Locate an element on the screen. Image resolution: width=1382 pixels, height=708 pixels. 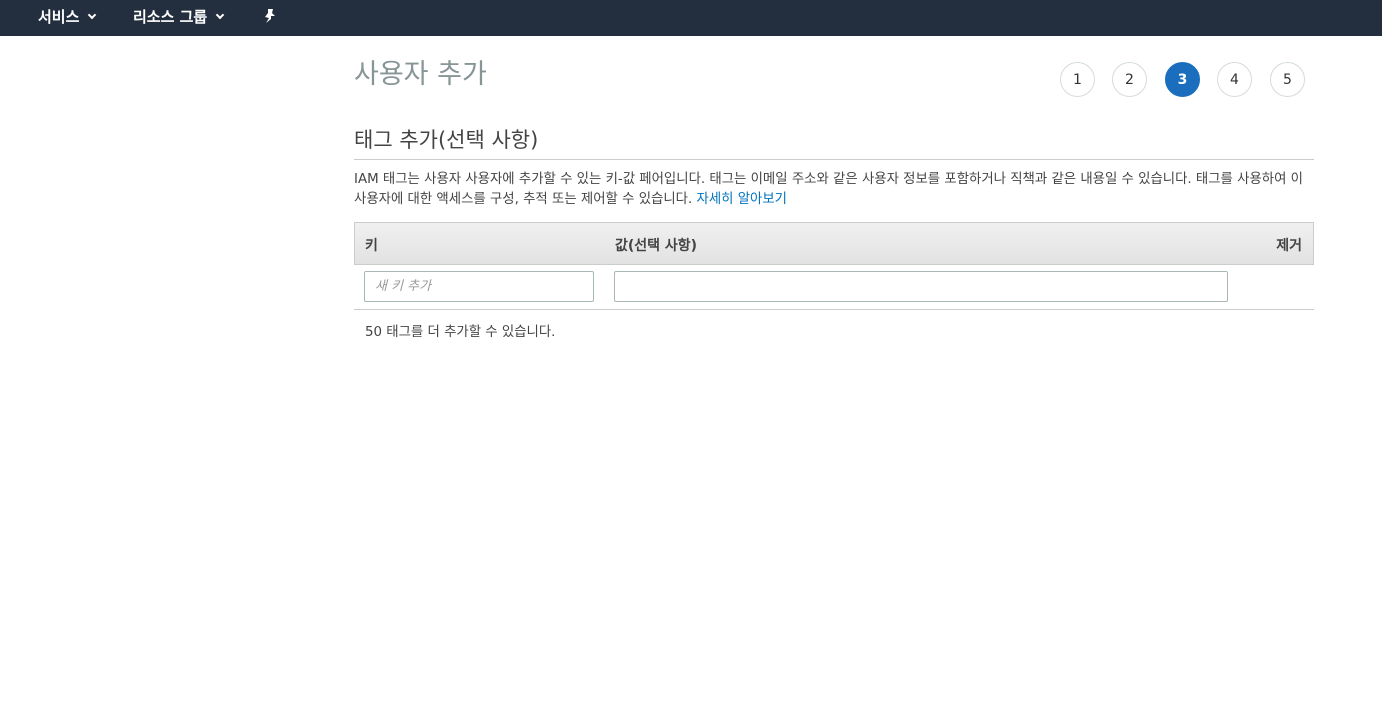
services-menu-button: 서비스 is located at coordinates (67, 16).